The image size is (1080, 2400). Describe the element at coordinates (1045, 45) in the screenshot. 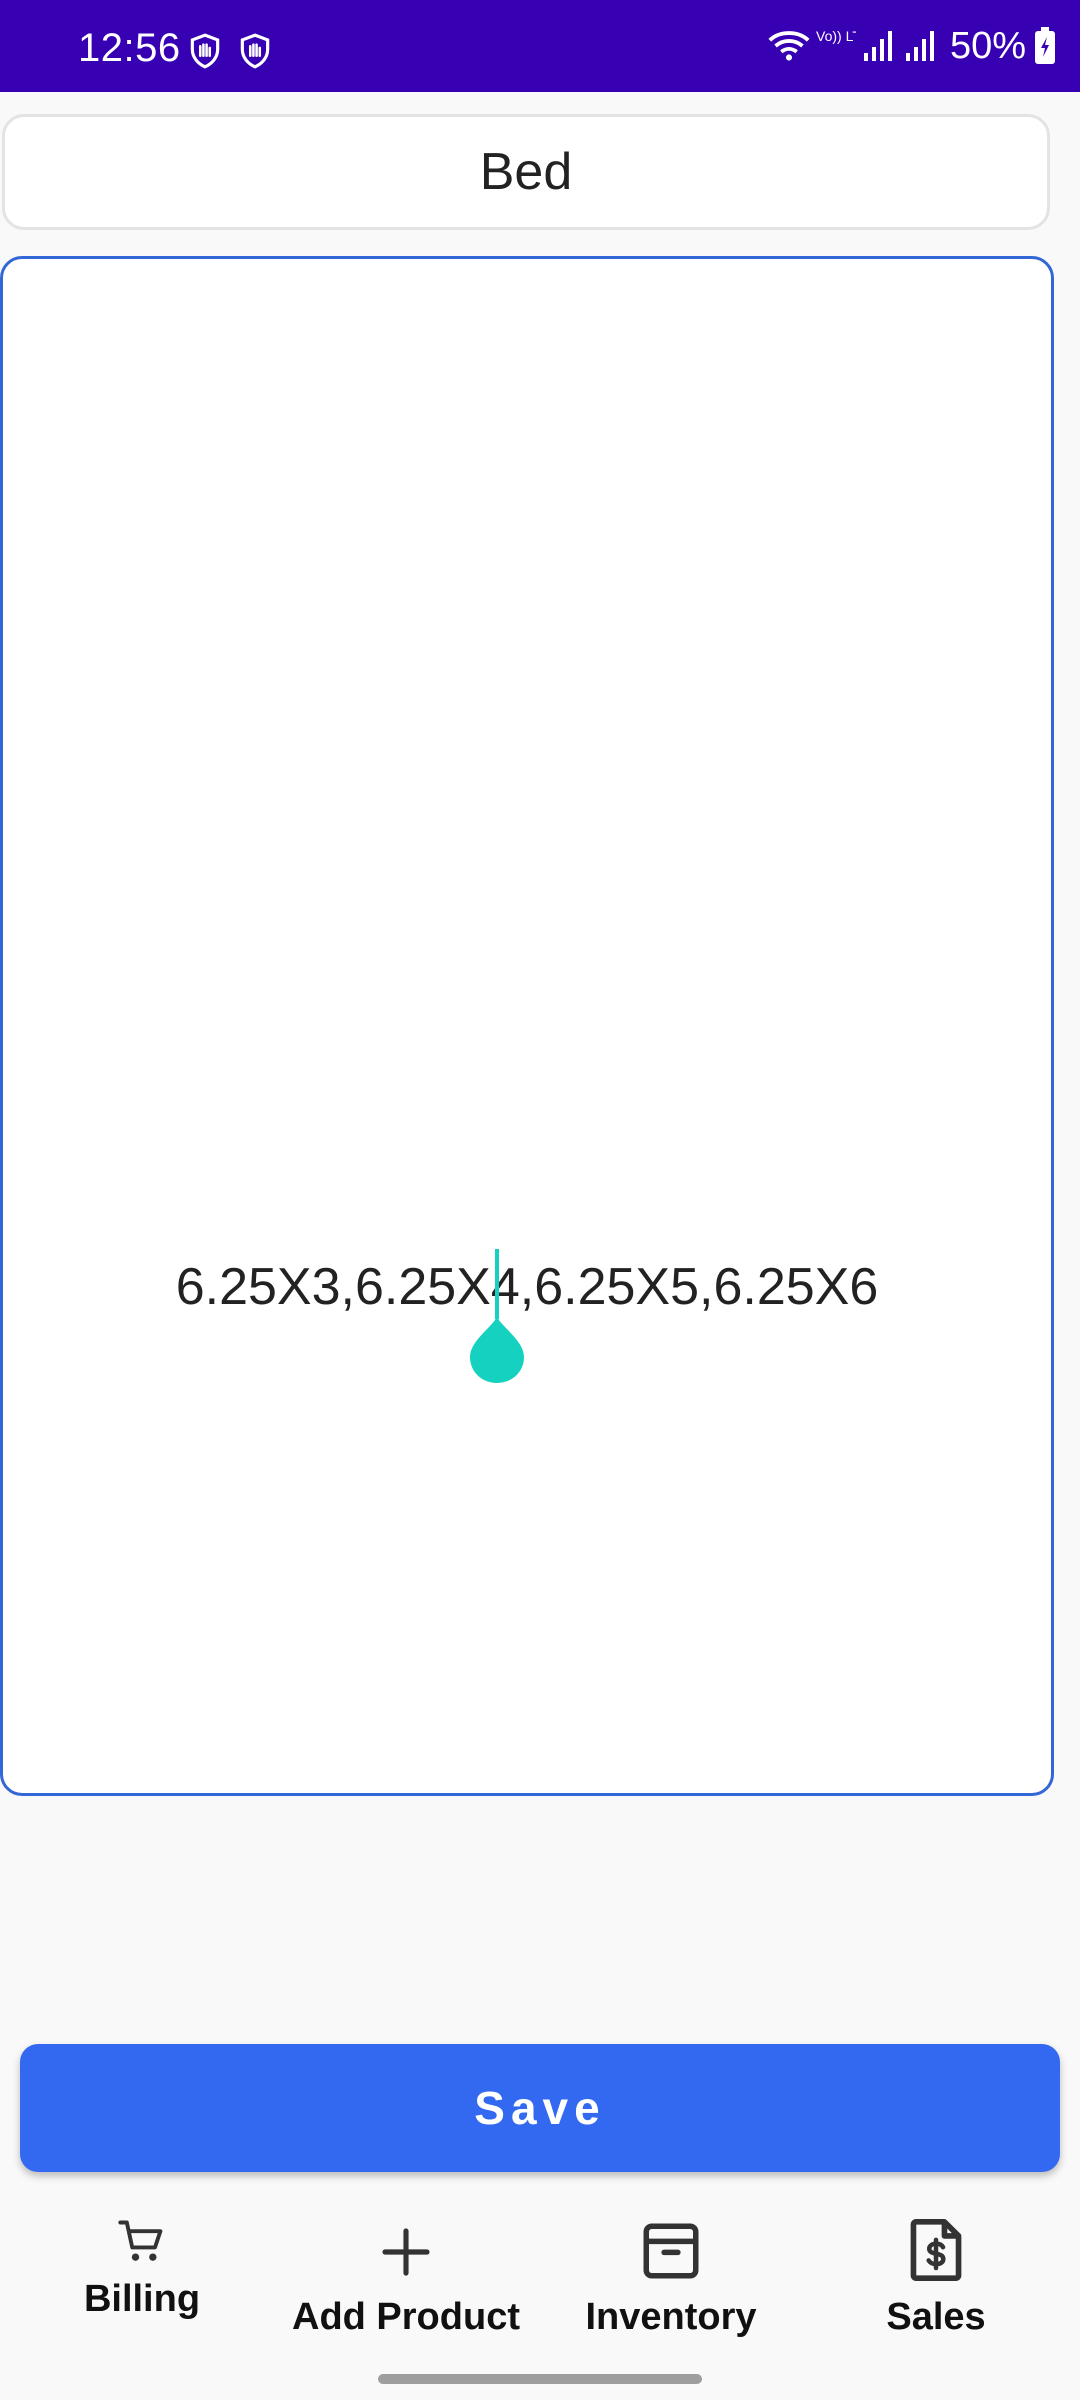

I see `battery-charging-icon` at that location.